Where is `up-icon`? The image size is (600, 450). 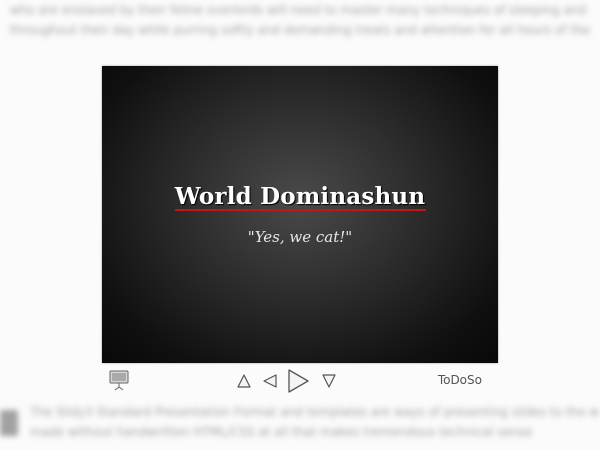 up-icon is located at coordinates (244, 381).